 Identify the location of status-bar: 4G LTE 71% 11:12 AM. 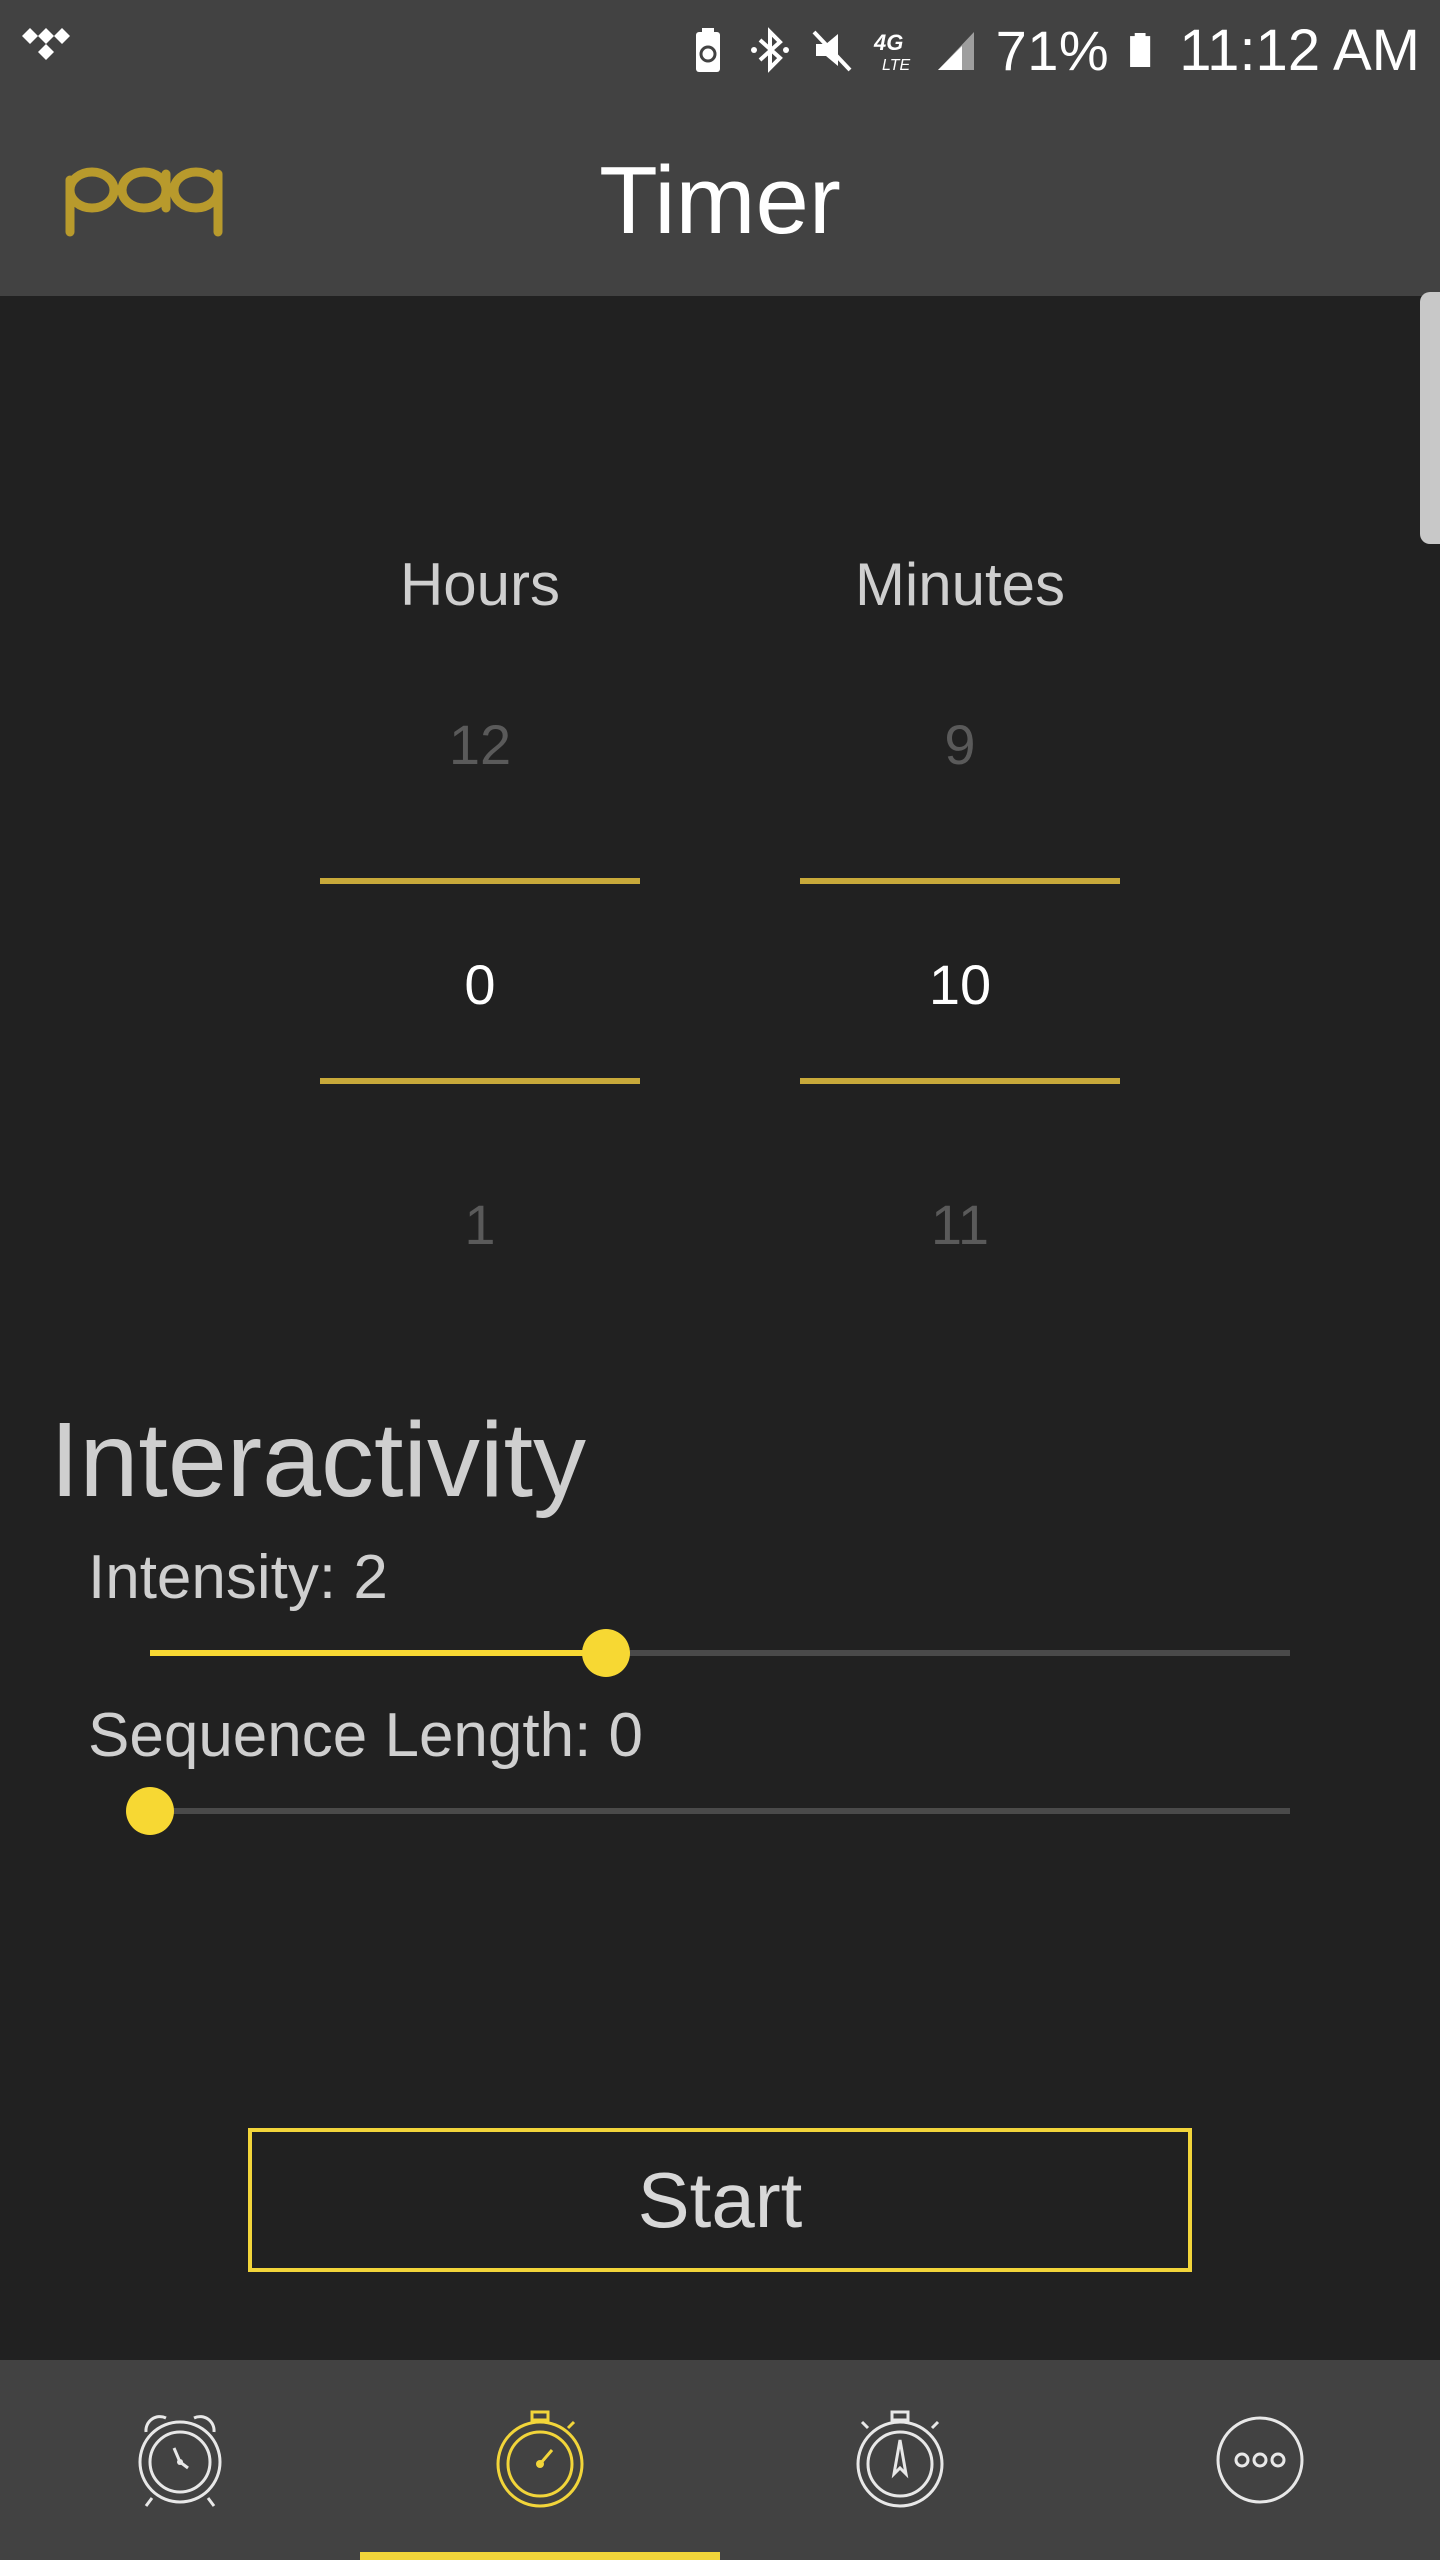
(720, 50).